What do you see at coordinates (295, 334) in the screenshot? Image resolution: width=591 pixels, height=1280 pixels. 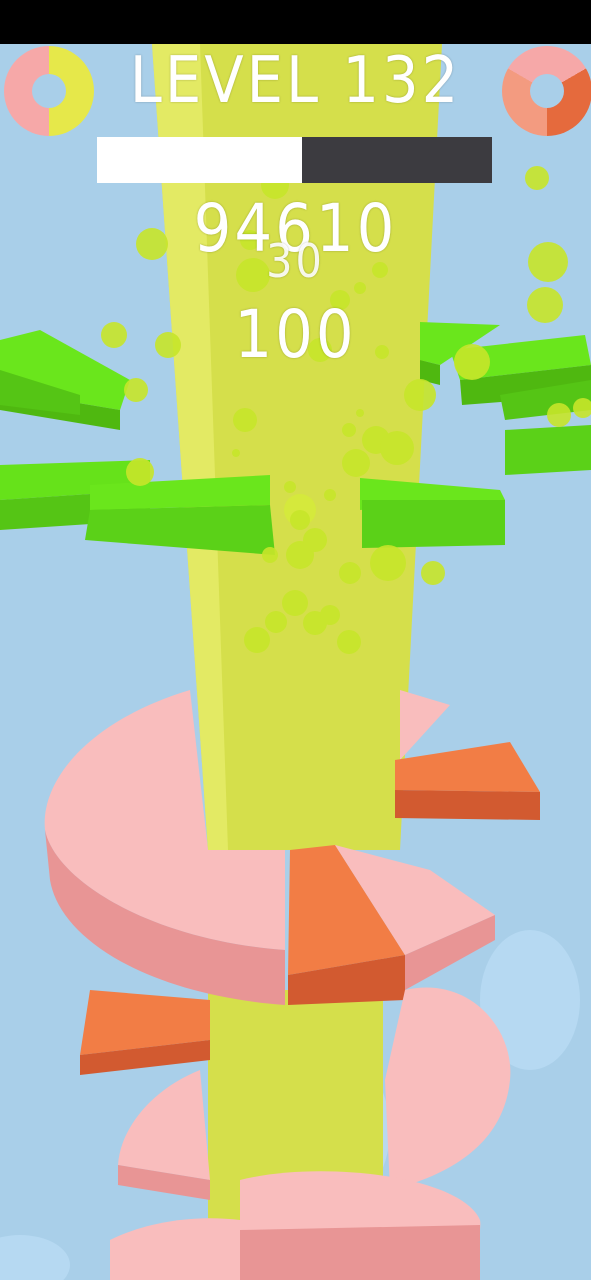 I see `bonus-points-value: 100` at bounding box center [295, 334].